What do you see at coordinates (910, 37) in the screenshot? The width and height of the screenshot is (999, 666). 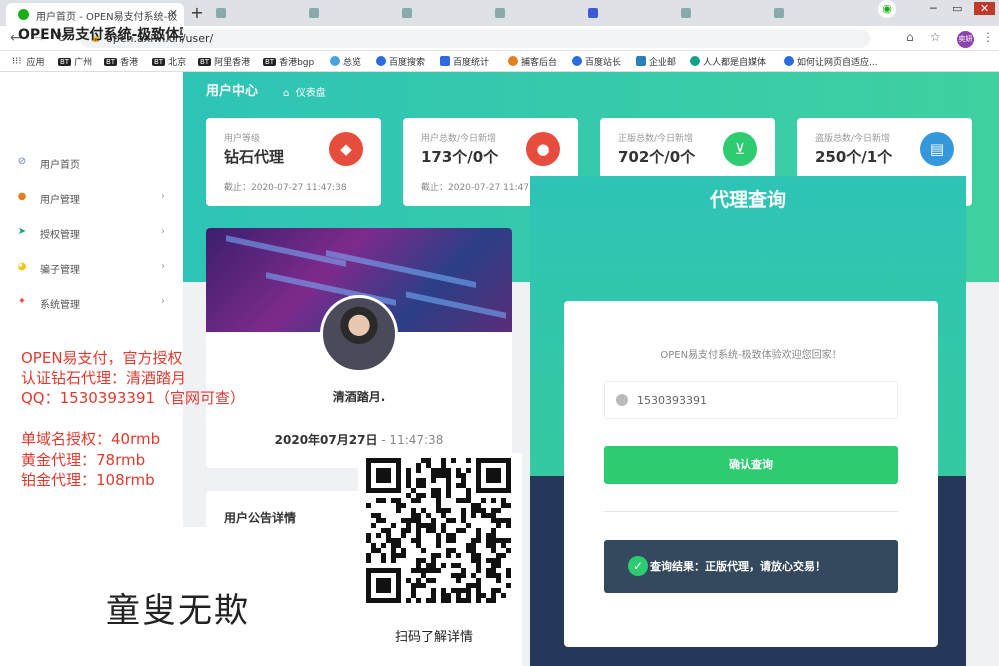 I see `translate-icon: ⌂` at bounding box center [910, 37].